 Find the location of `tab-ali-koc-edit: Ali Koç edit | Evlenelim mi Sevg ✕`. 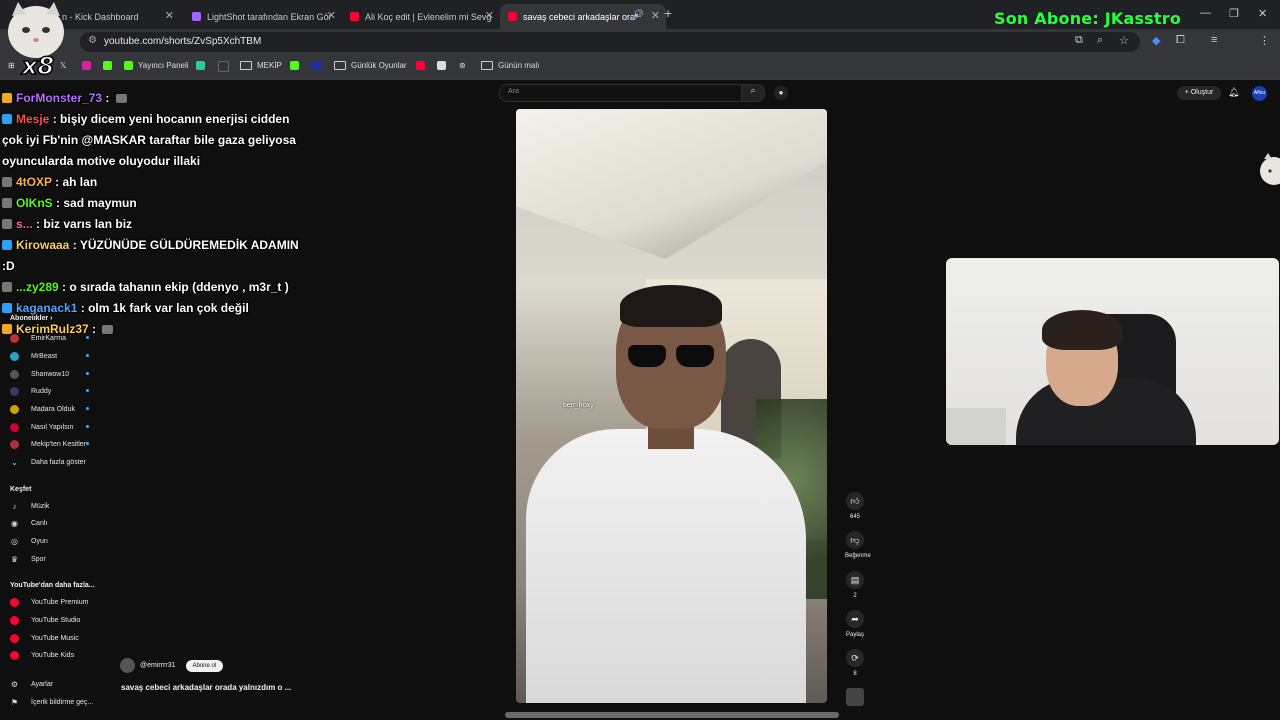

tab-ali-koc-edit: Ali Koç edit | Evlenelim mi Sevg ✕ is located at coordinates (422, 16).